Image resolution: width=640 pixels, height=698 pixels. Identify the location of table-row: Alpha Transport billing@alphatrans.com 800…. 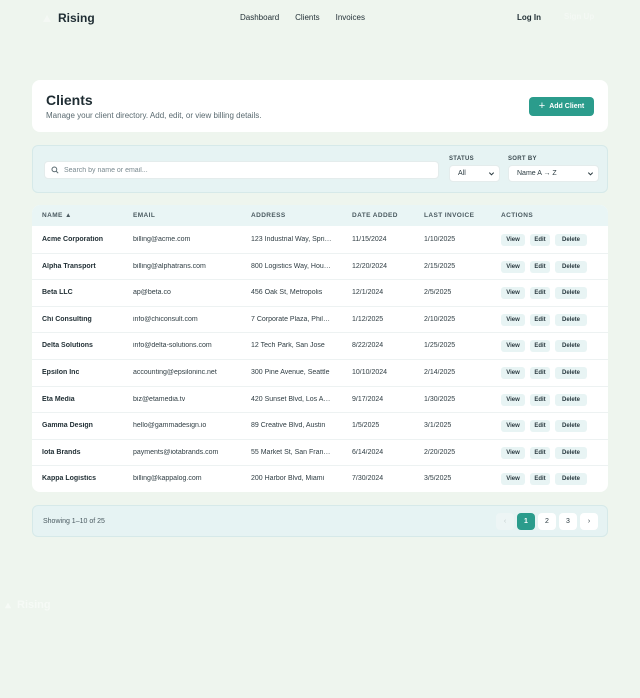
(320, 267).